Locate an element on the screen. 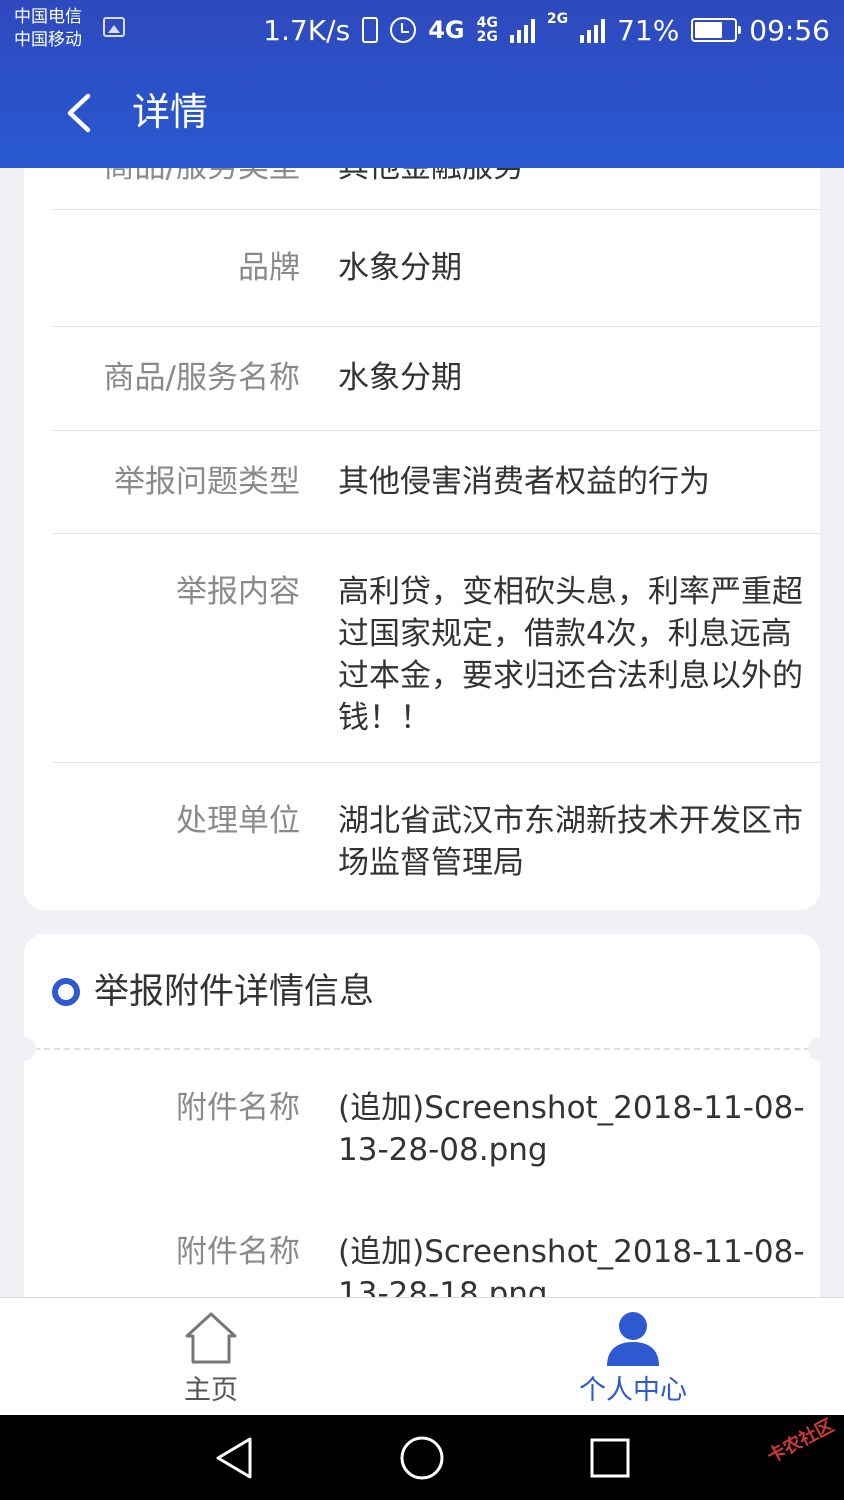 Image resolution: width=844 pixels, height=1500 pixels. circle-home-icon is located at coordinates (422, 1458).